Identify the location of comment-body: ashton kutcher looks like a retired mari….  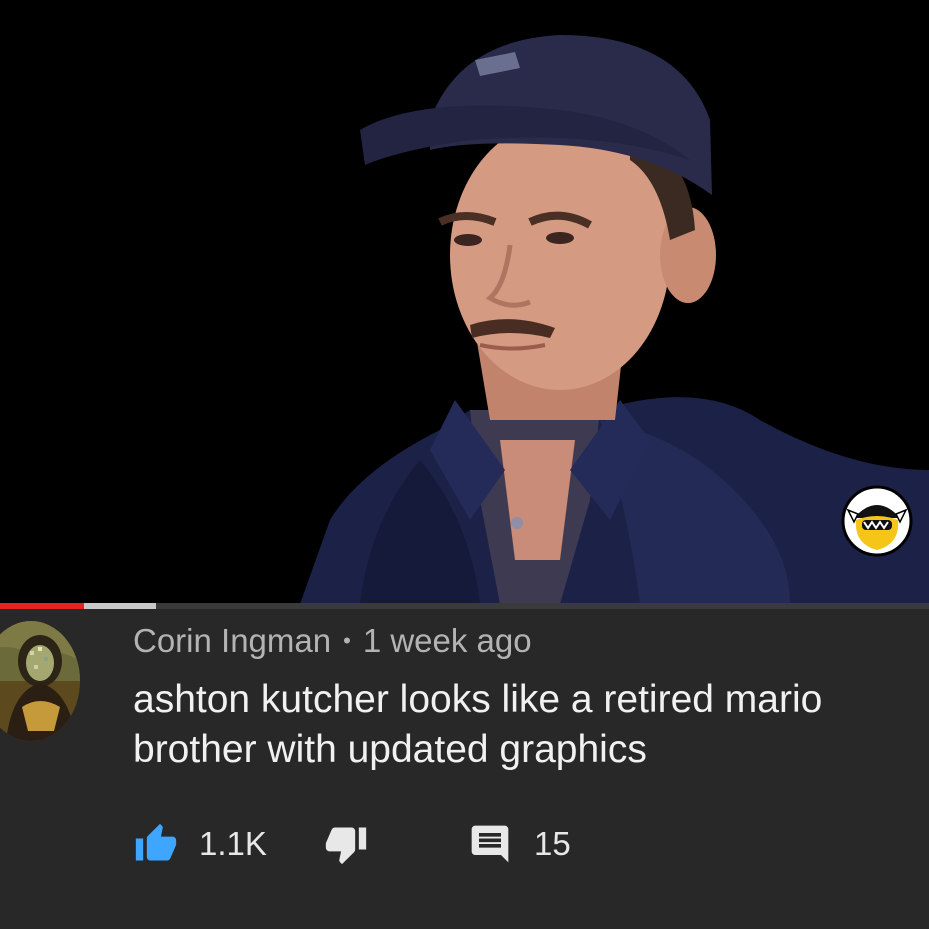
(478, 724).